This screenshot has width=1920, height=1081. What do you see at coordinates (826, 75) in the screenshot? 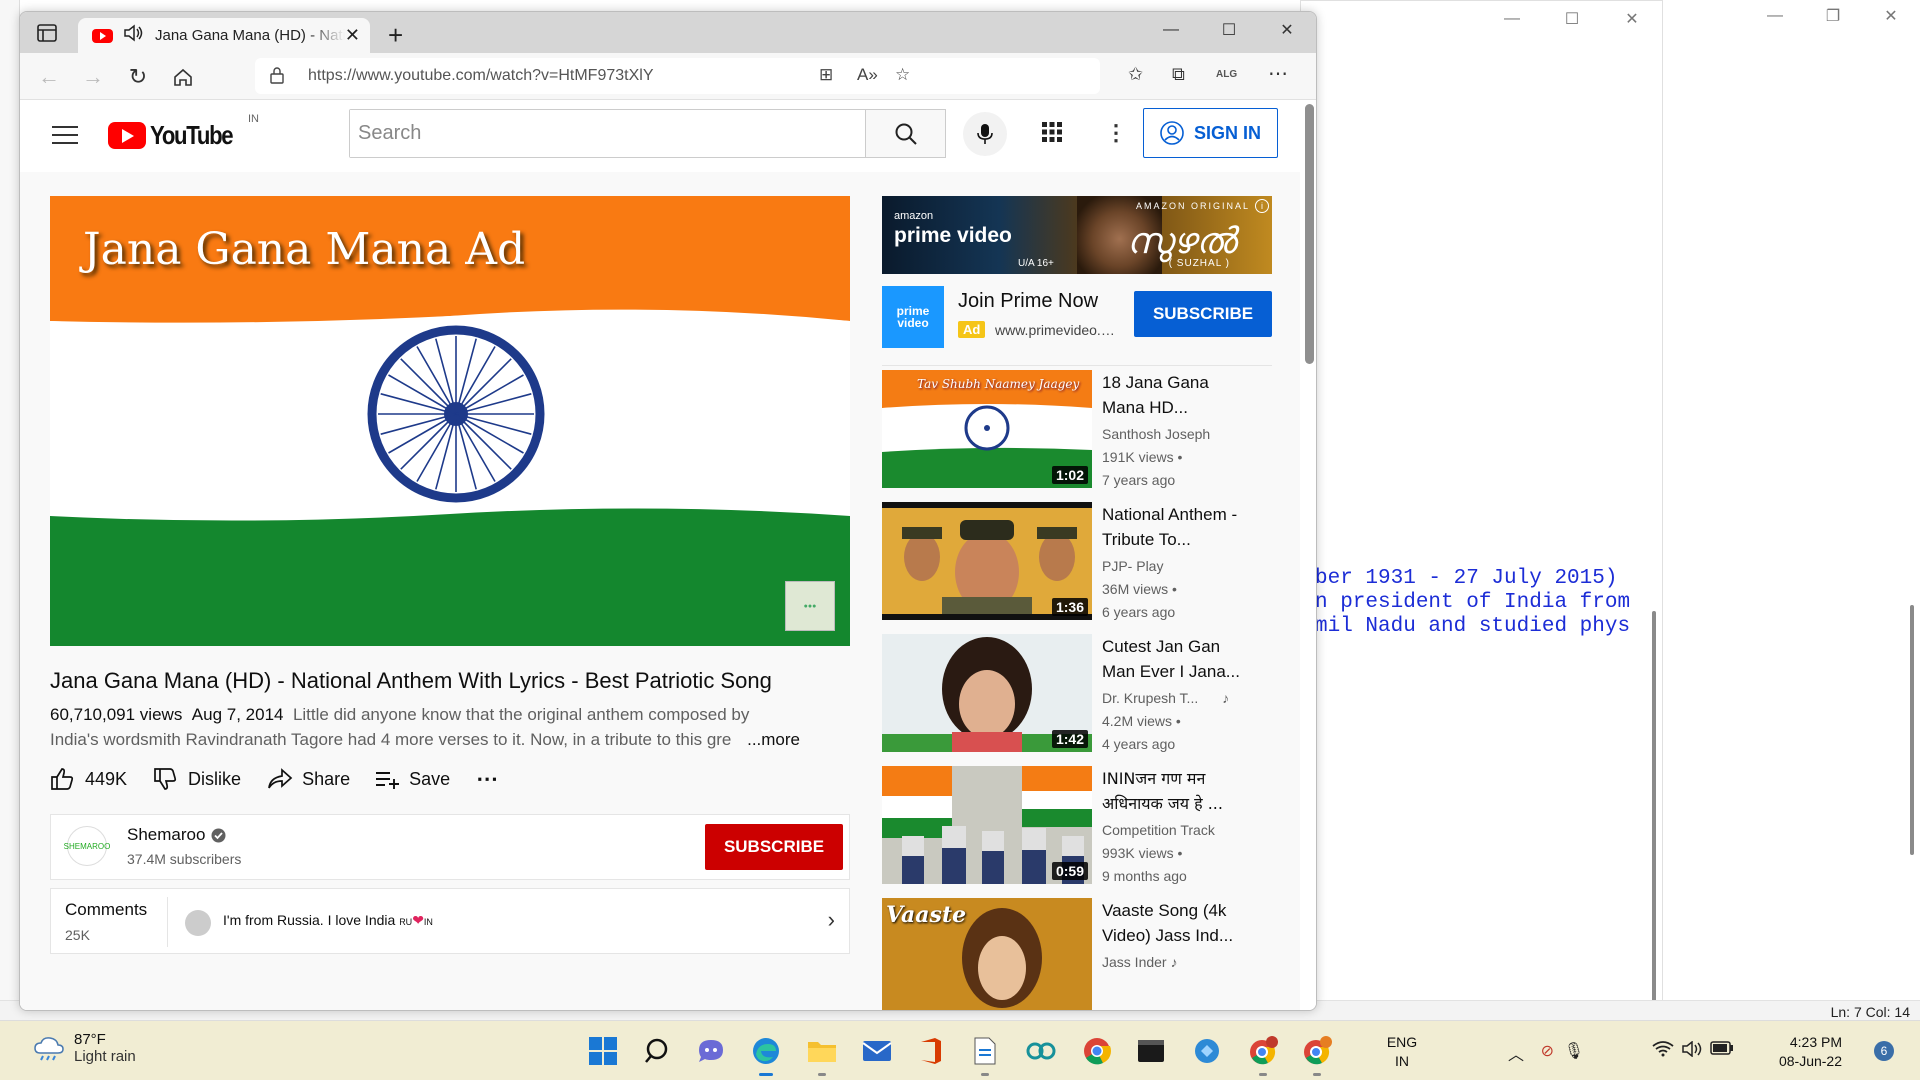
I see `app-available-icon: ⊞` at bounding box center [826, 75].